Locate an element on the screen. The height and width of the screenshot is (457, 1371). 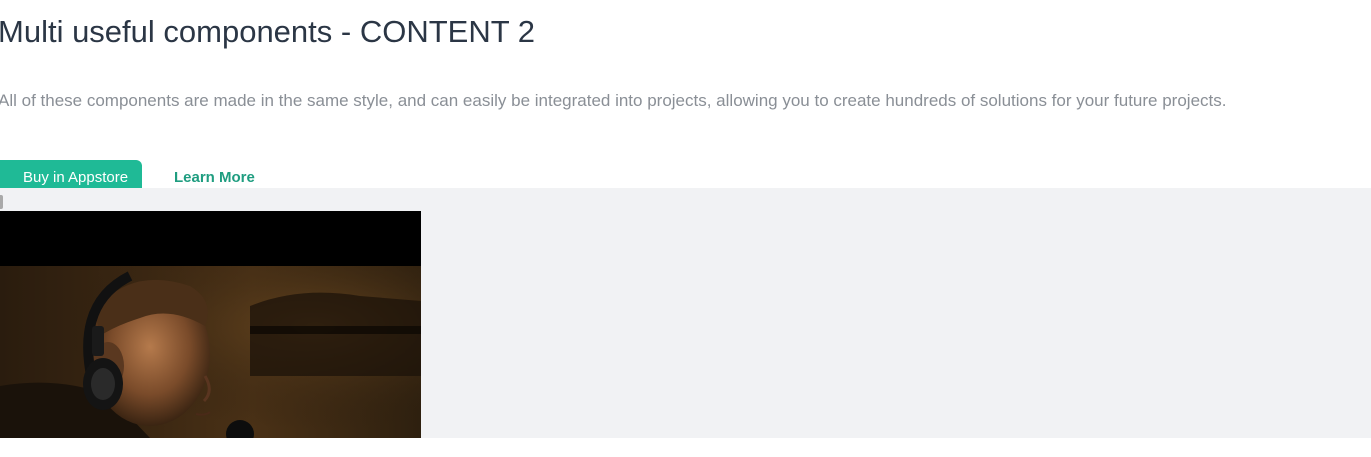
scroll-handle is located at coordinates (1, 202).